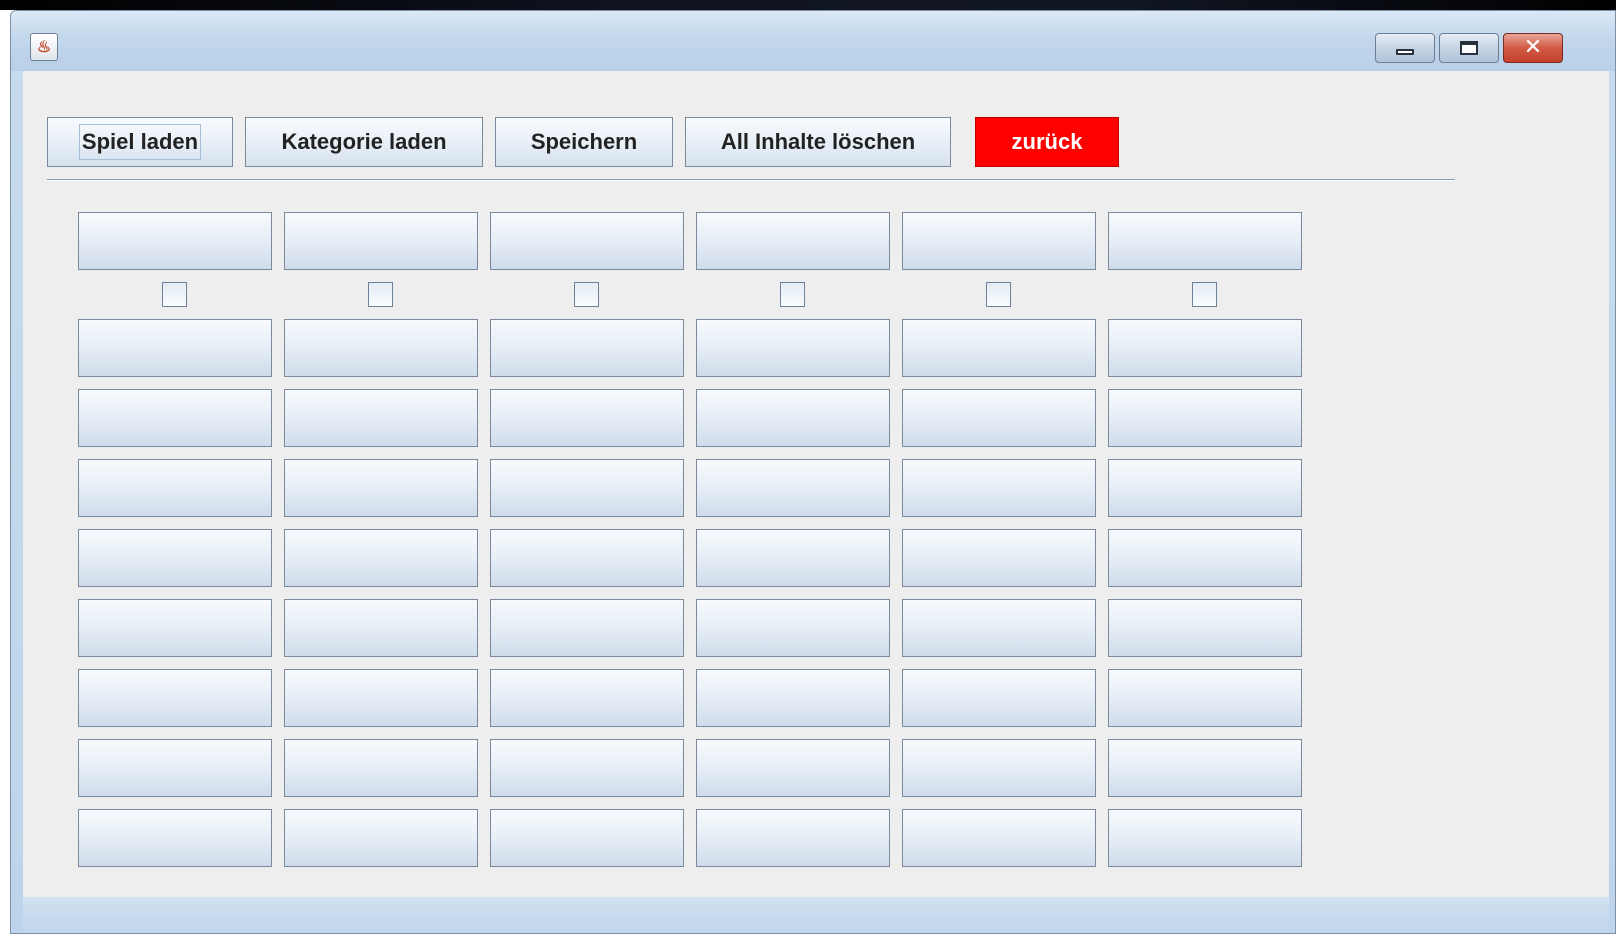 The width and height of the screenshot is (1616, 934). I want to click on load-game-button: Spiel laden, so click(140, 142).